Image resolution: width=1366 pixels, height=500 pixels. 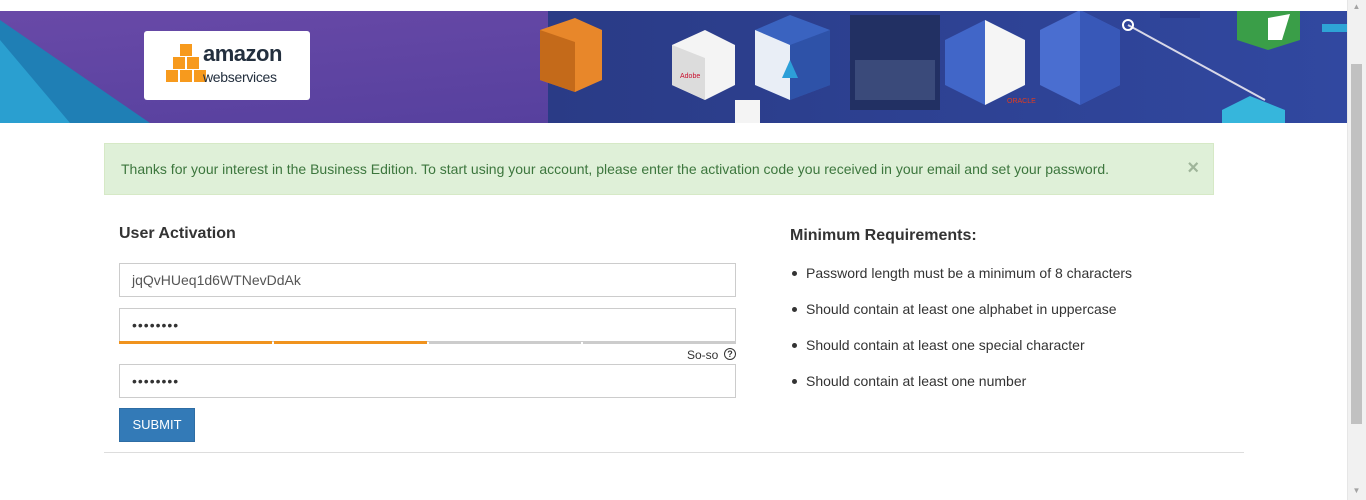 I want to click on activation-code-input: jqQvHUeq1d6WTNevDdAk, so click(x=427, y=280).